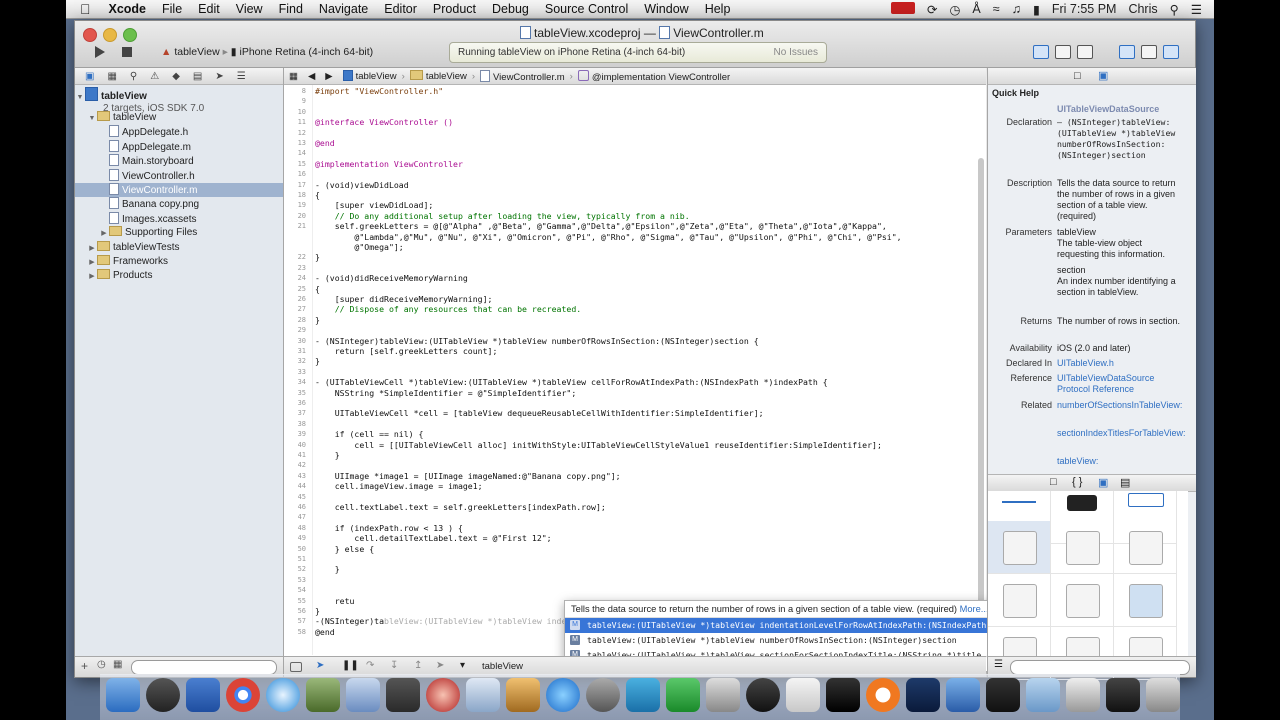 This screenshot has width=1280, height=720. Describe the element at coordinates (130, 35) in the screenshot. I see `zoom-window-button` at that location.